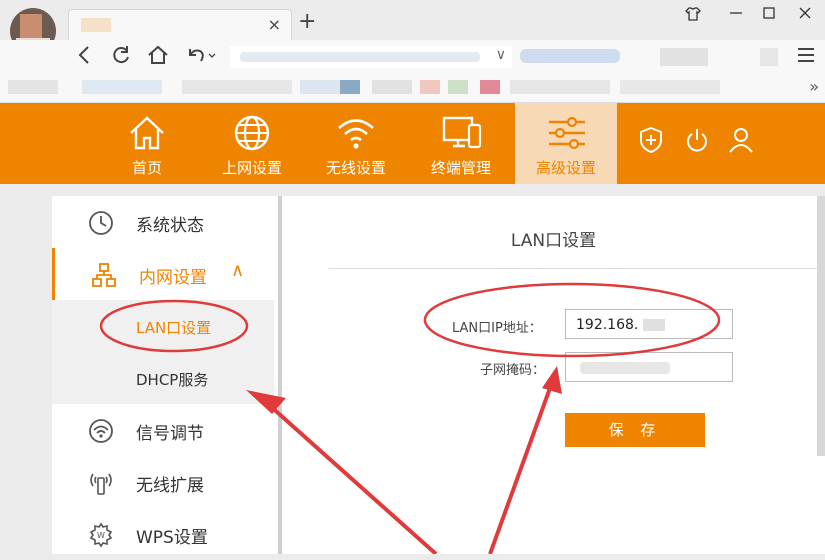 The image size is (825, 560). What do you see at coordinates (497, 328) in the screenshot?
I see `lan-ip-label: LAN口IP地址：` at bounding box center [497, 328].